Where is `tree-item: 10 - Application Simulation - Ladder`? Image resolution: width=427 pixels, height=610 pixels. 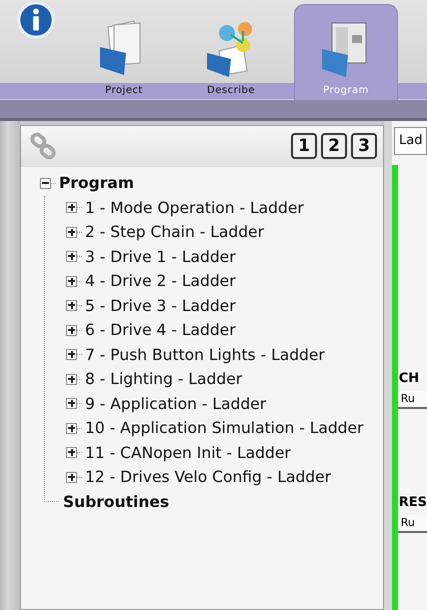
tree-item: 10 - Application Simulation - Ladder is located at coordinates (224, 428).